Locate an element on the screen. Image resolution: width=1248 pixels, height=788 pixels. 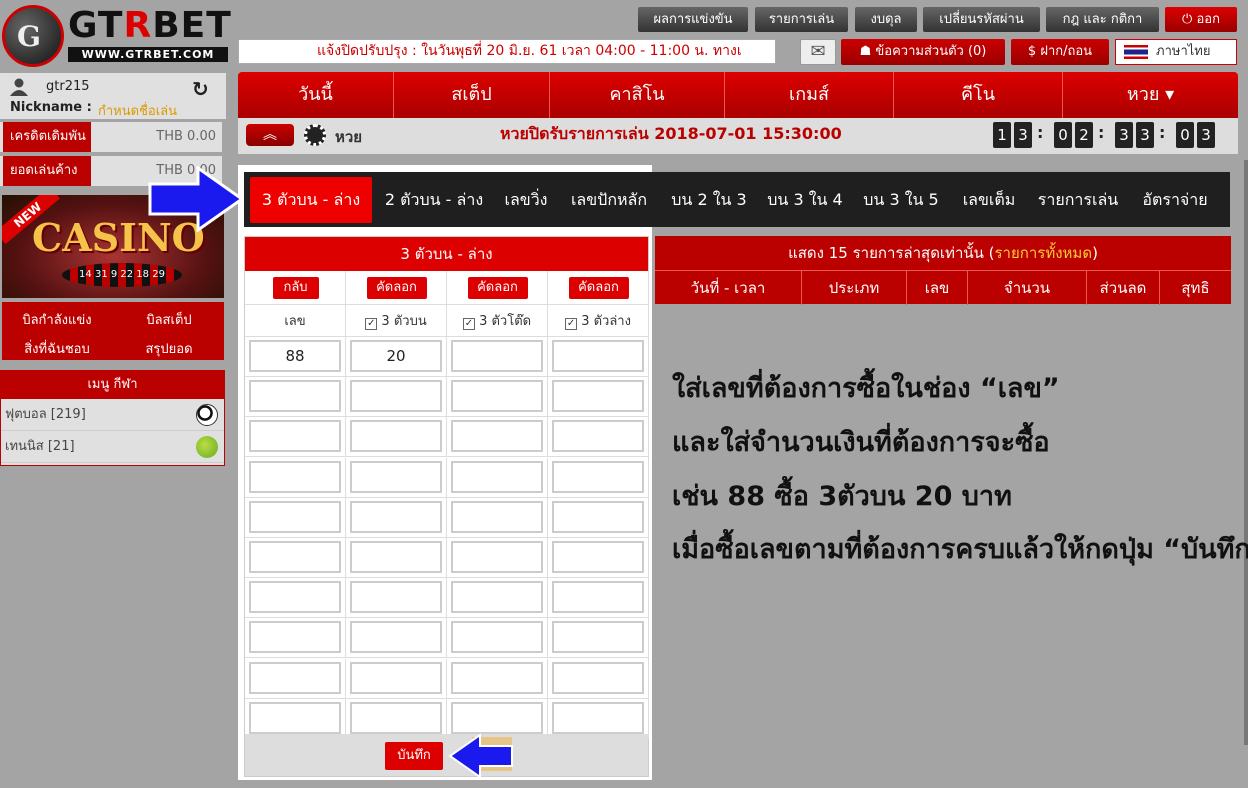
menu-step-bets: บิลสเต็ป is located at coordinates (169, 319).